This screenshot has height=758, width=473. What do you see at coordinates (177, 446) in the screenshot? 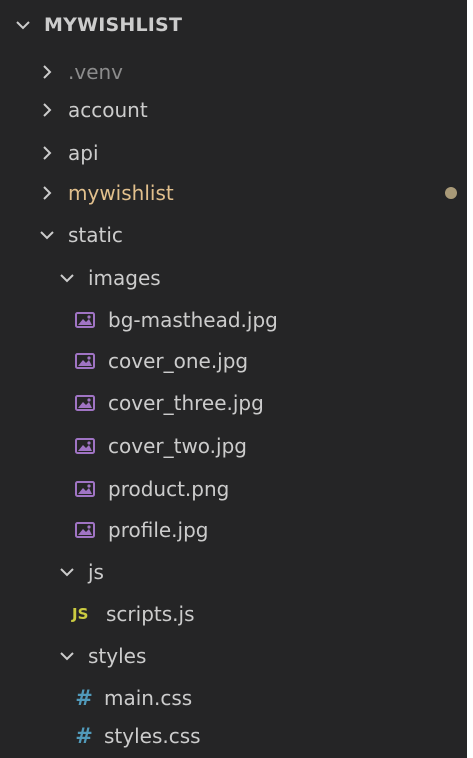
I see `tree-item-label: cover_two.jpg` at bounding box center [177, 446].